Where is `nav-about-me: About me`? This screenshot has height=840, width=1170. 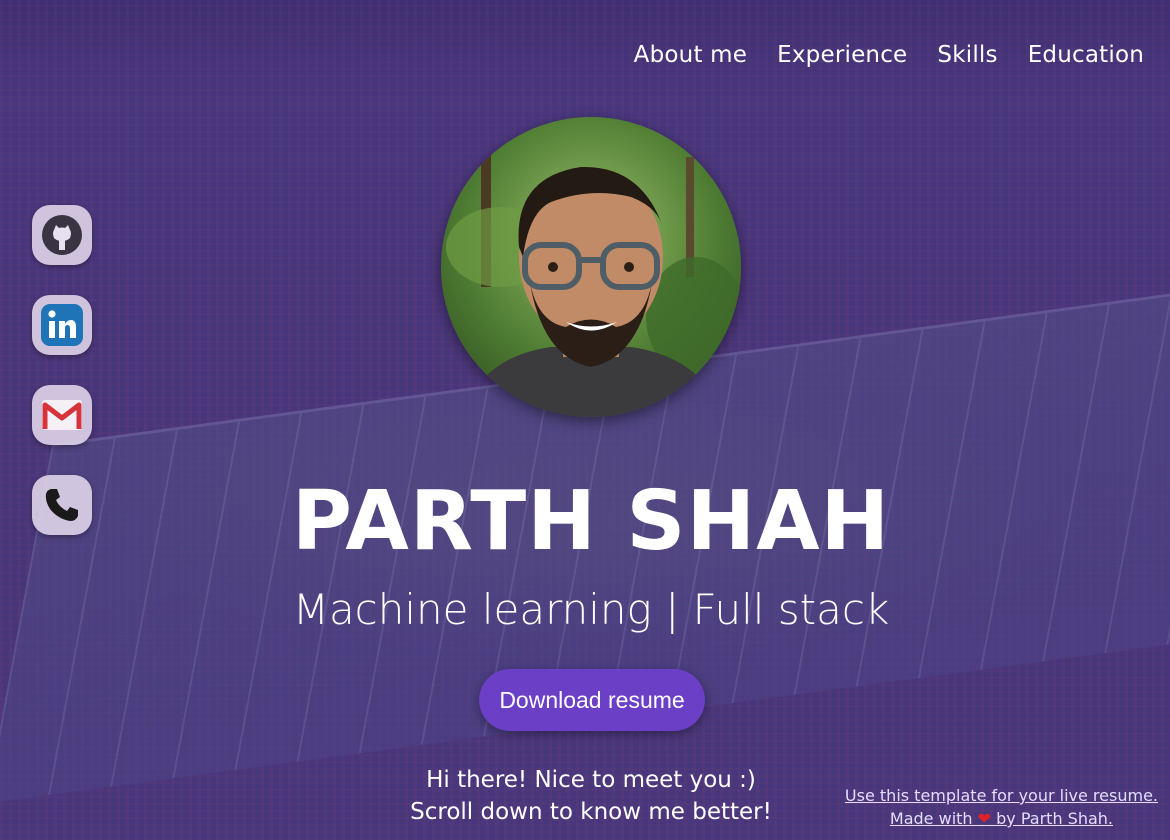
nav-about-me: About me is located at coordinates (690, 55).